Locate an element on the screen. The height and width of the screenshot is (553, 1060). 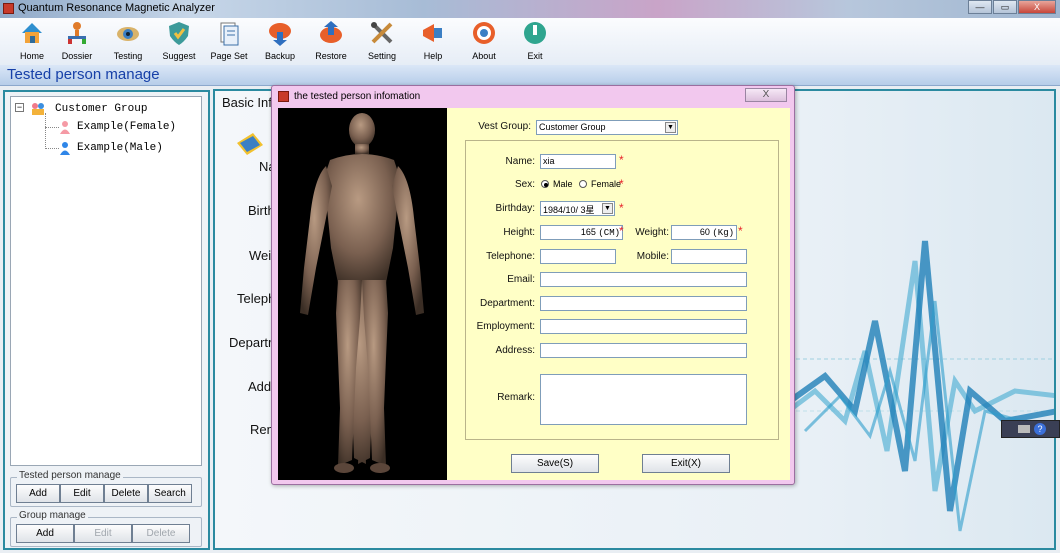
help-circle-icon: ? is located at coordinates (1040, 429).